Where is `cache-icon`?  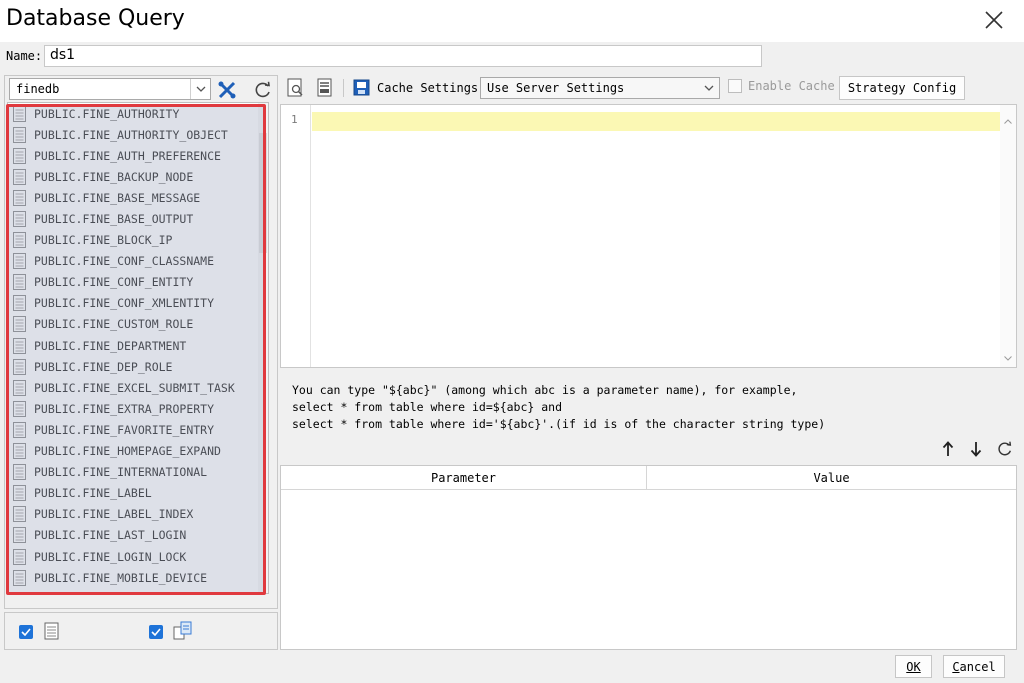
cache-icon is located at coordinates (362, 88).